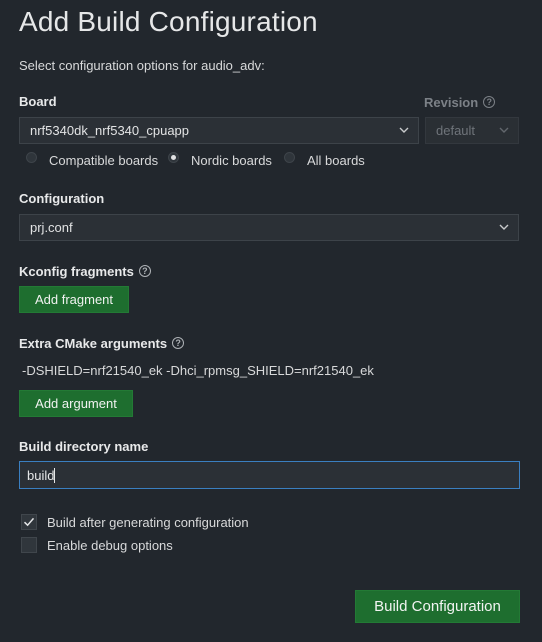 The width and height of the screenshot is (542, 642). What do you see at coordinates (437, 606) in the screenshot?
I see `build-configuration-button: Build Configuration` at bounding box center [437, 606].